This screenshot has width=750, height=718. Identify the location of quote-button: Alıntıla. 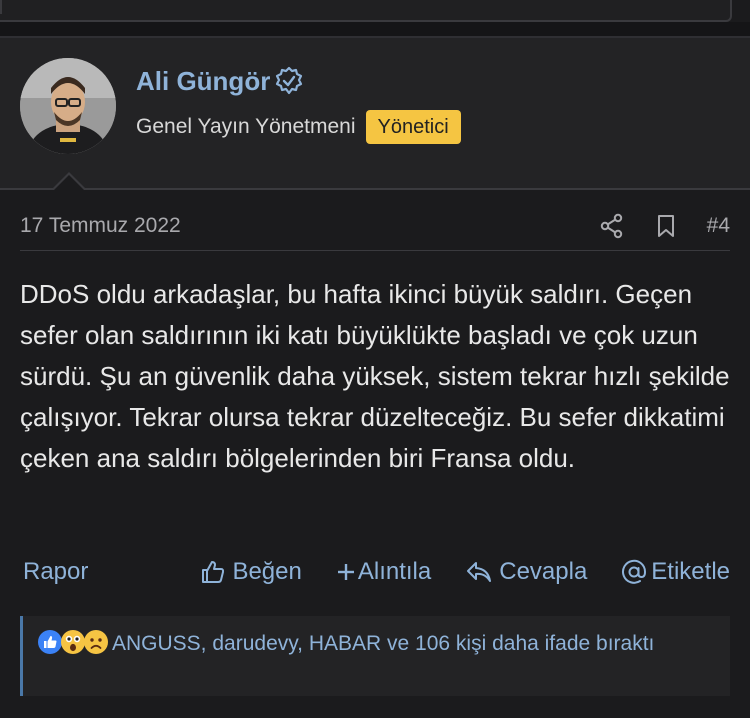
(383, 572).